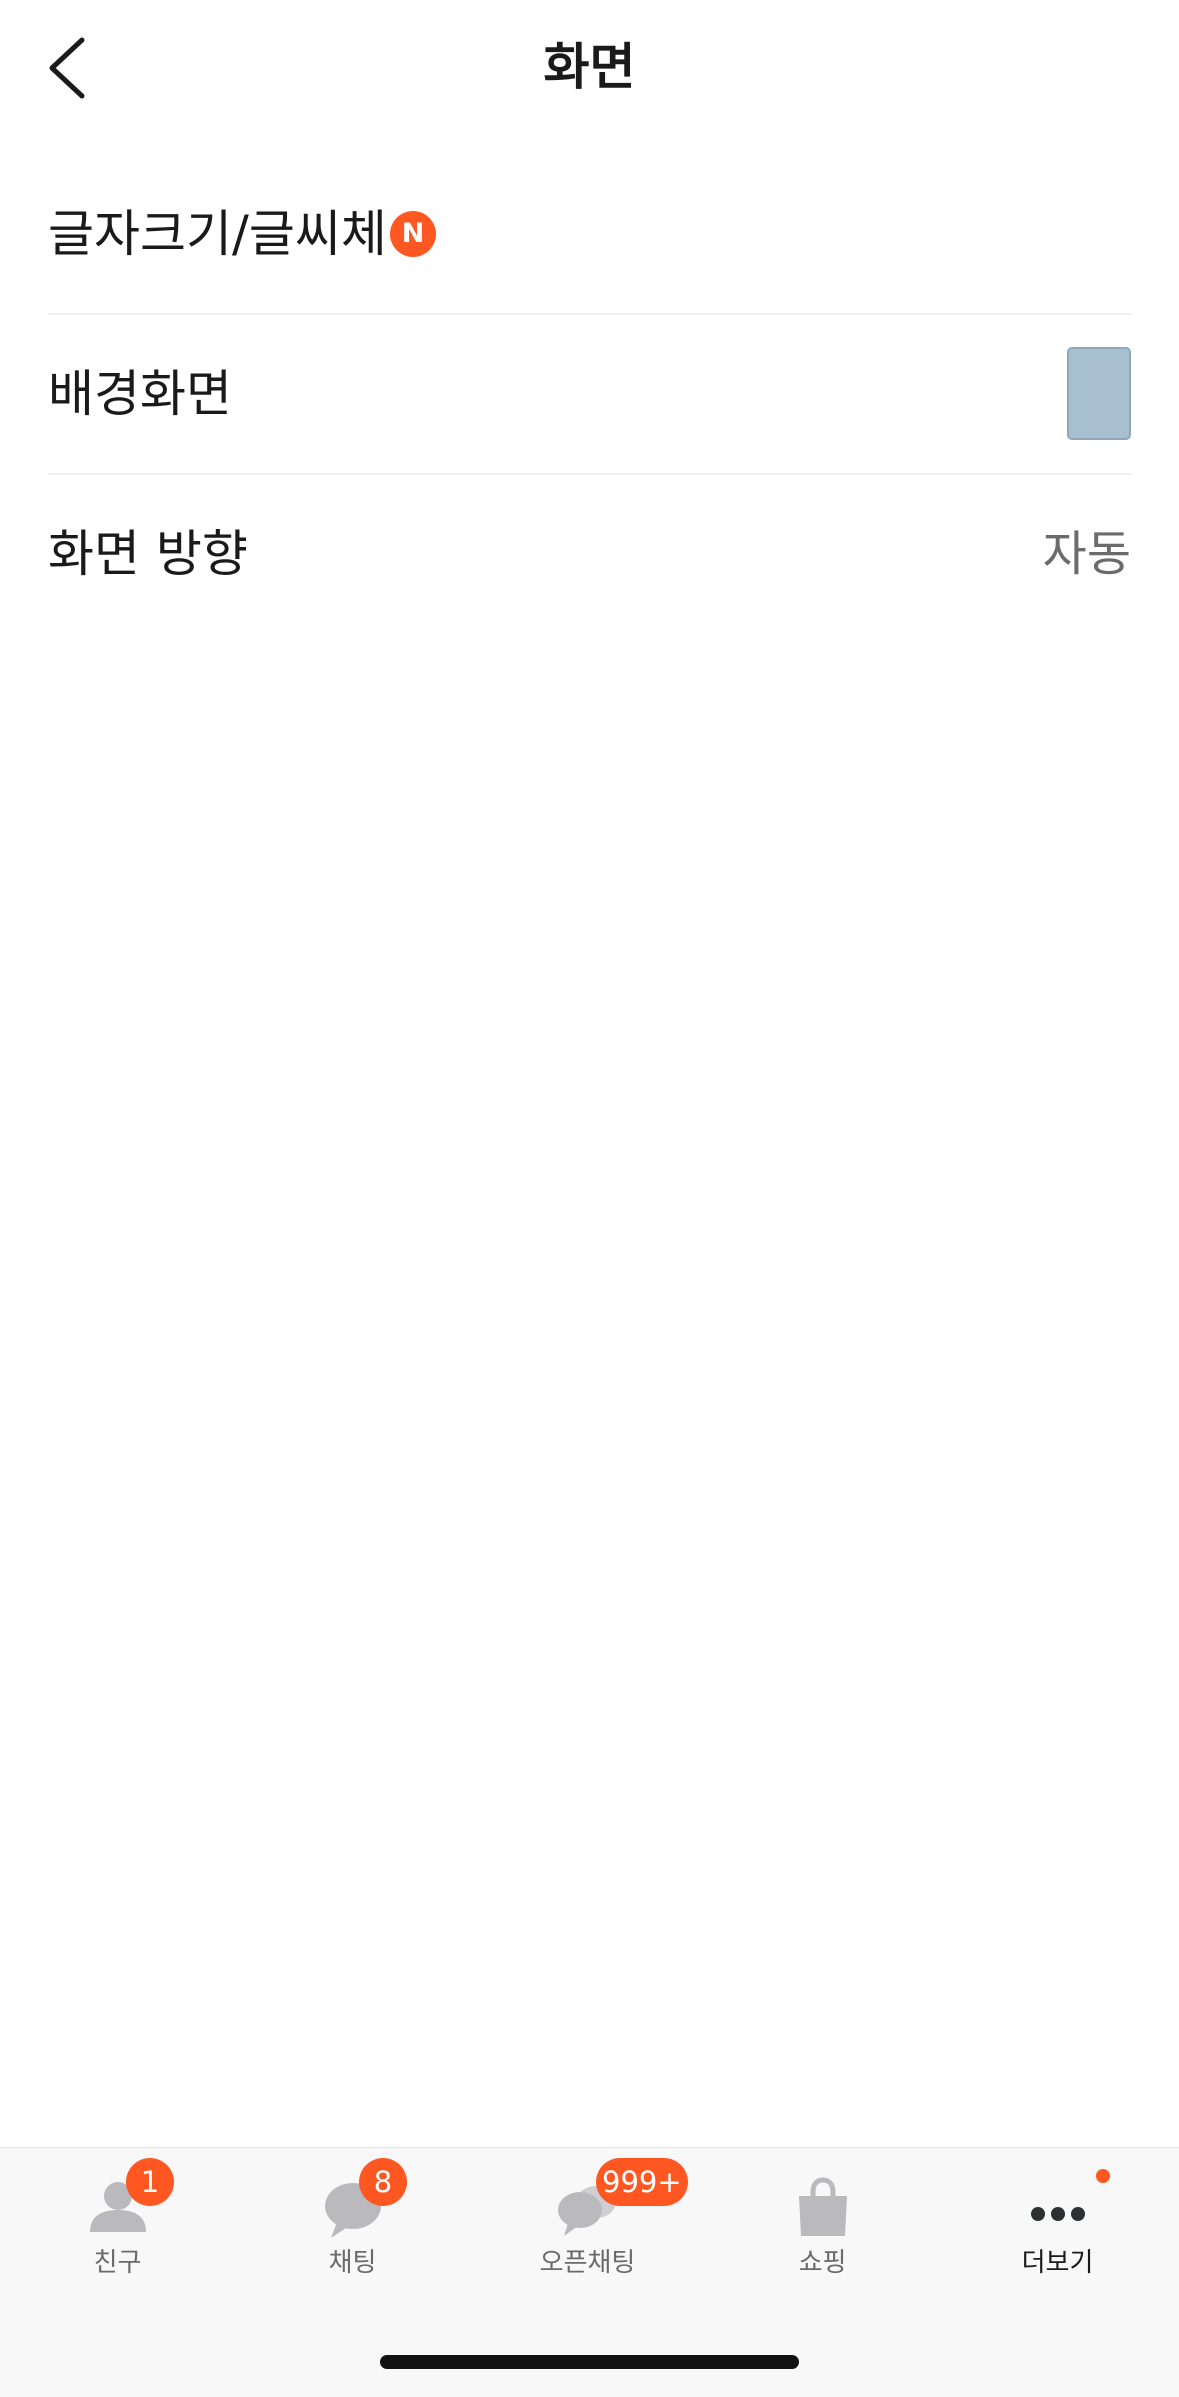  What do you see at coordinates (587, 2223) in the screenshot?
I see `tab-openchat: 999+ 오픈채팅` at bounding box center [587, 2223].